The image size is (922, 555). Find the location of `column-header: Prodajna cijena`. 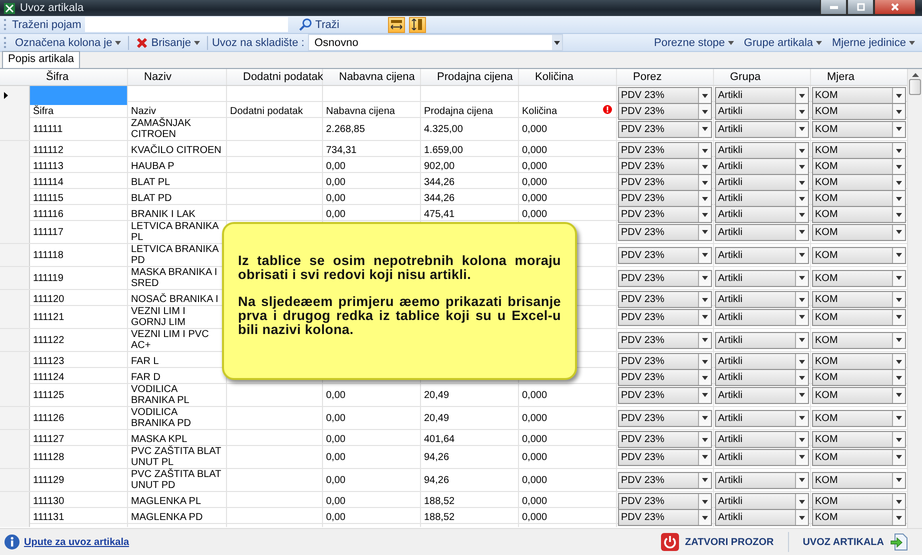

column-header: Prodajna cijena is located at coordinates (470, 77).